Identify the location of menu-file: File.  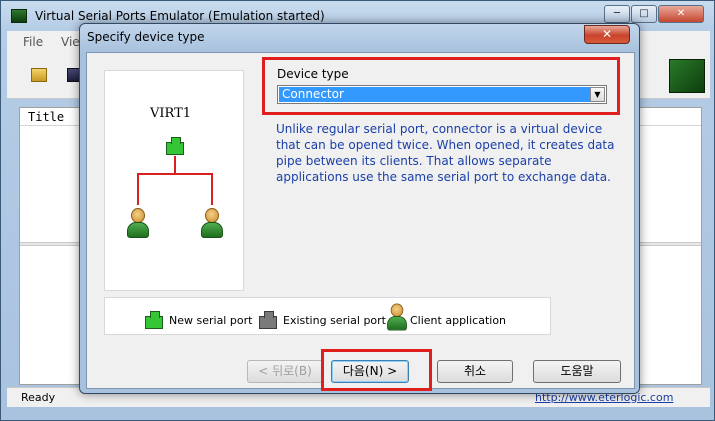
(33, 42).